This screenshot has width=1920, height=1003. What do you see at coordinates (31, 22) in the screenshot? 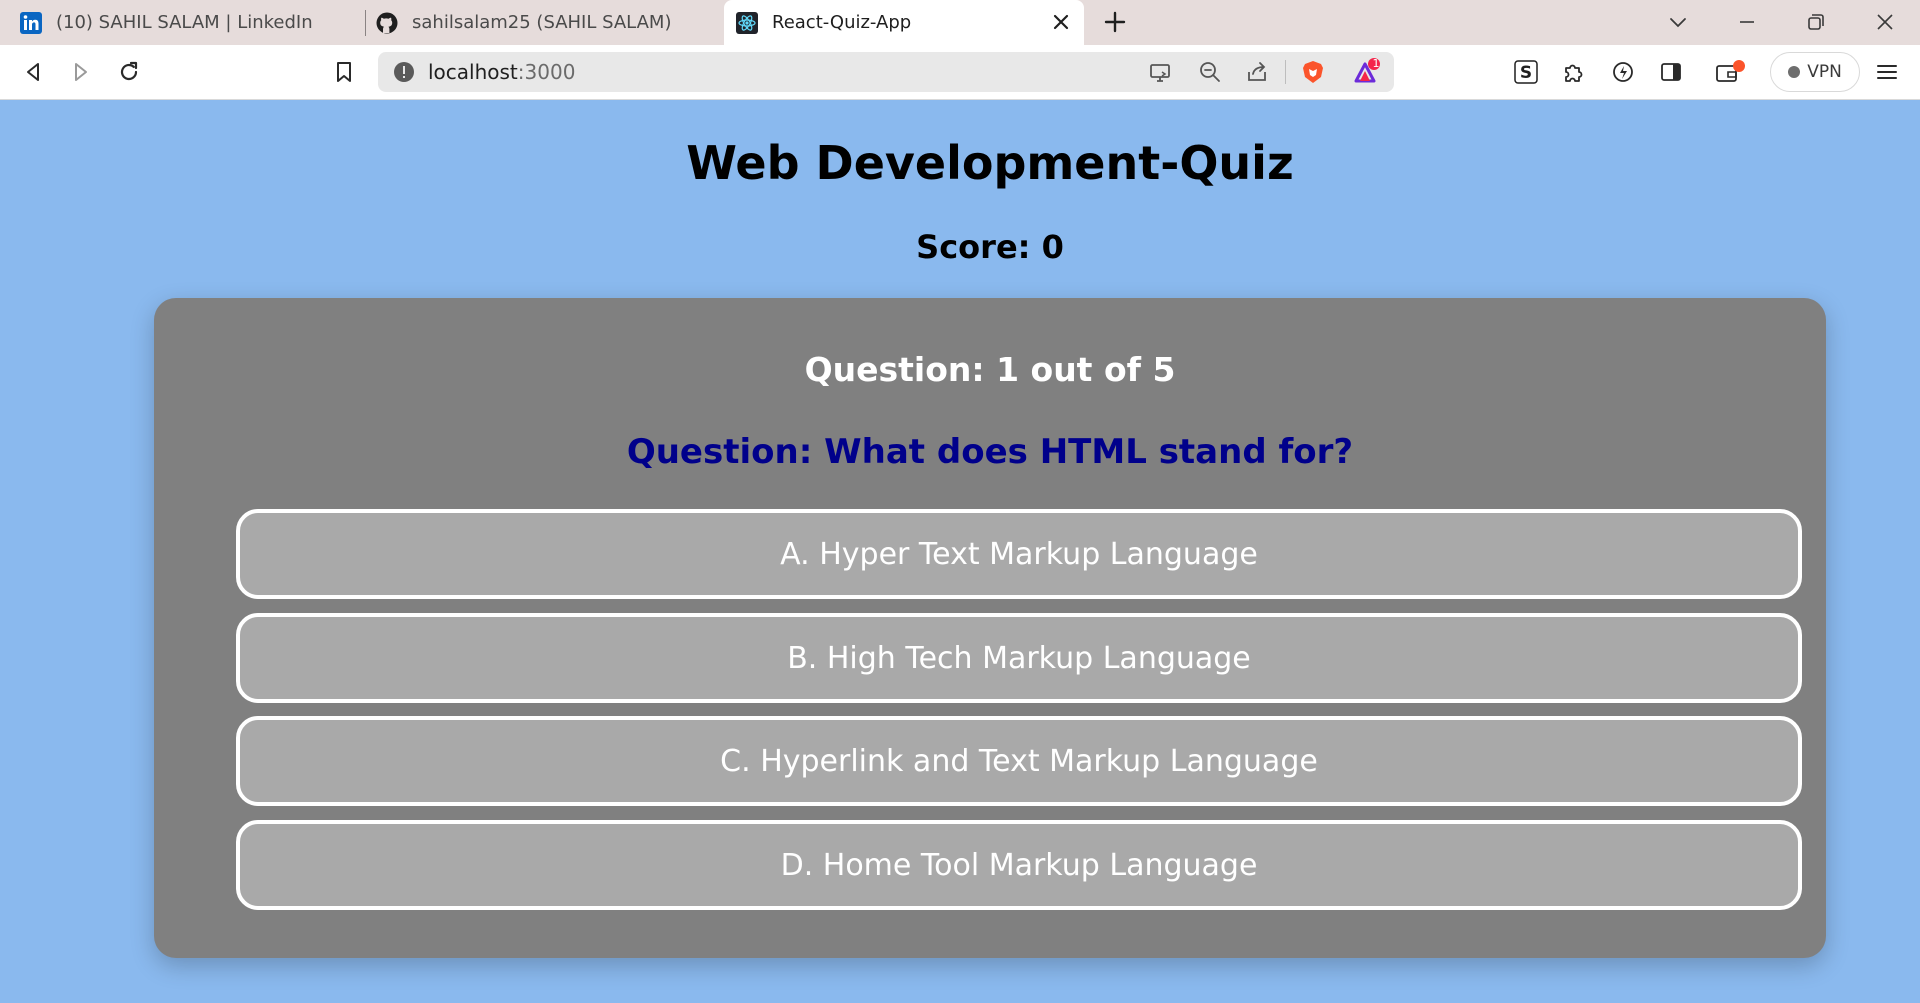
I see `linkedin-icon` at bounding box center [31, 22].